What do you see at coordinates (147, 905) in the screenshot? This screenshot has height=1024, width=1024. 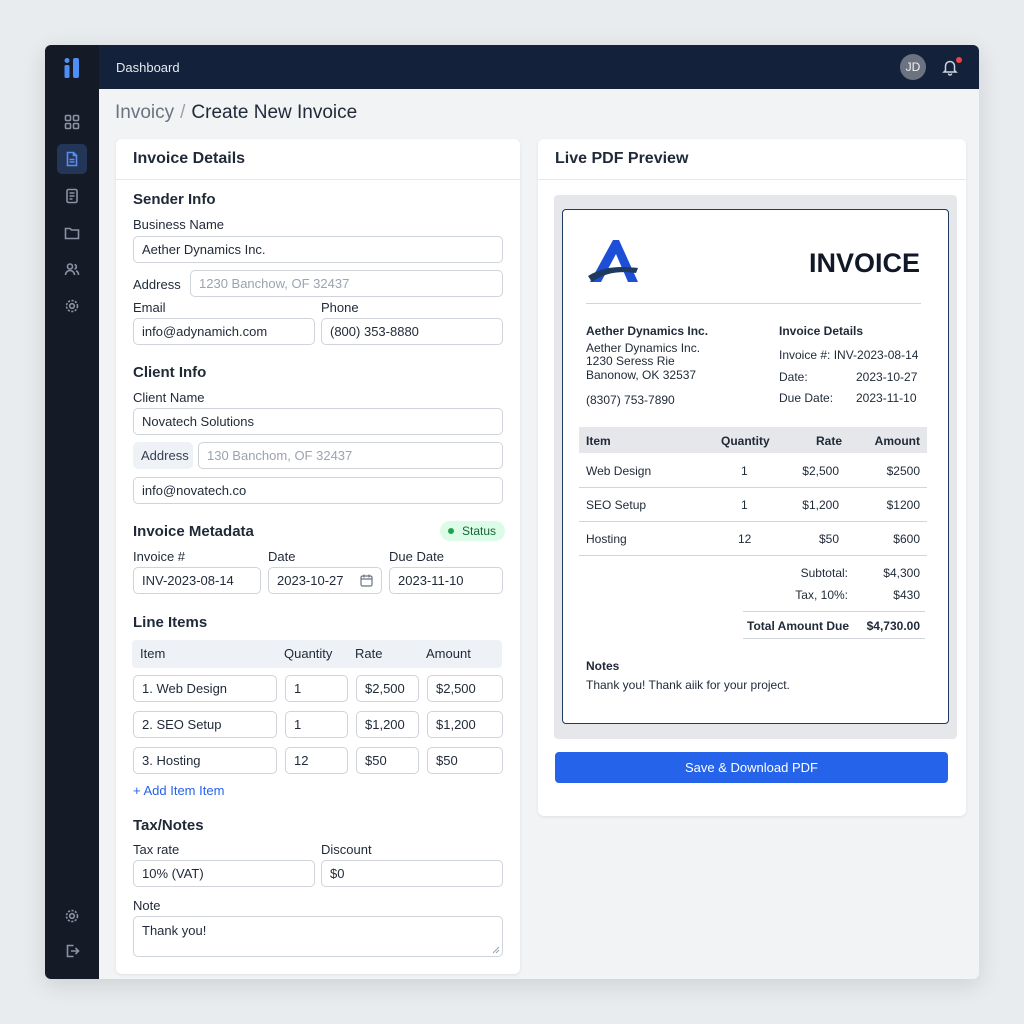 I see `note-label: Note` at bounding box center [147, 905].